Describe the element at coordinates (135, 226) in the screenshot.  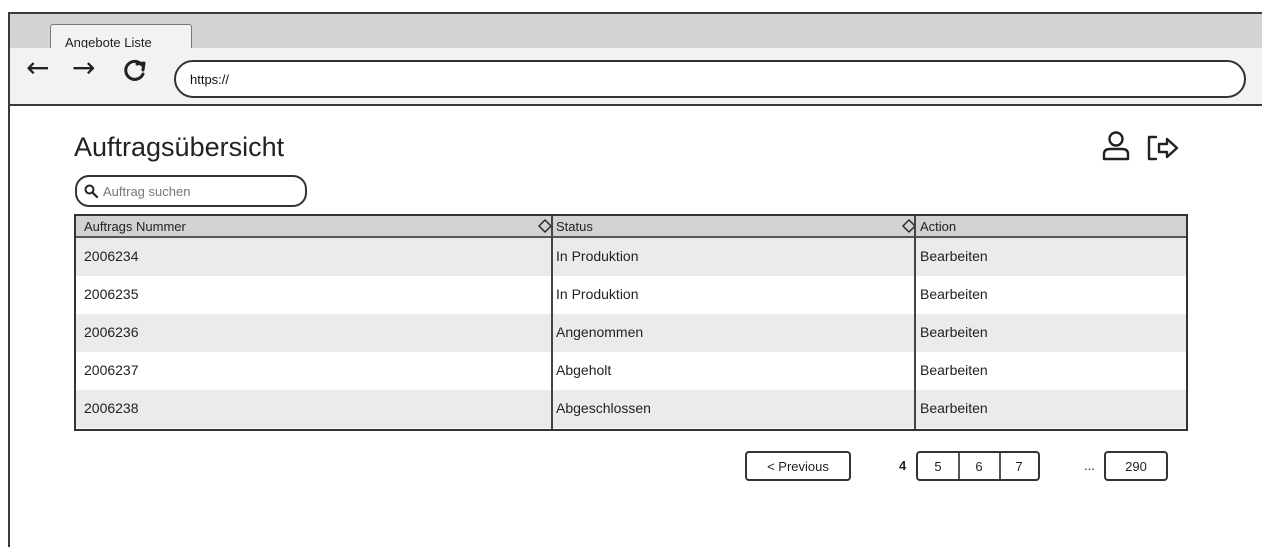
I see `column-header-auftrags-nummer: Auftrags Nummer` at that location.